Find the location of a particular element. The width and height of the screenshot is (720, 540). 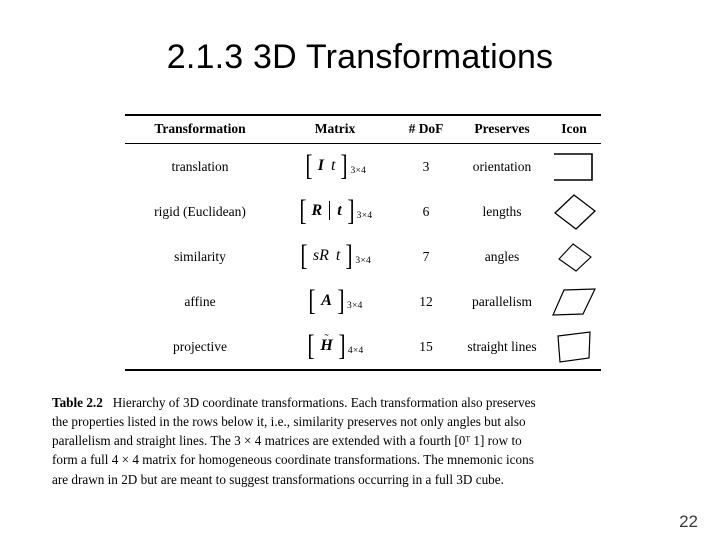

matrix-expression: [ sR t ] 3×4 is located at coordinates (335, 255).